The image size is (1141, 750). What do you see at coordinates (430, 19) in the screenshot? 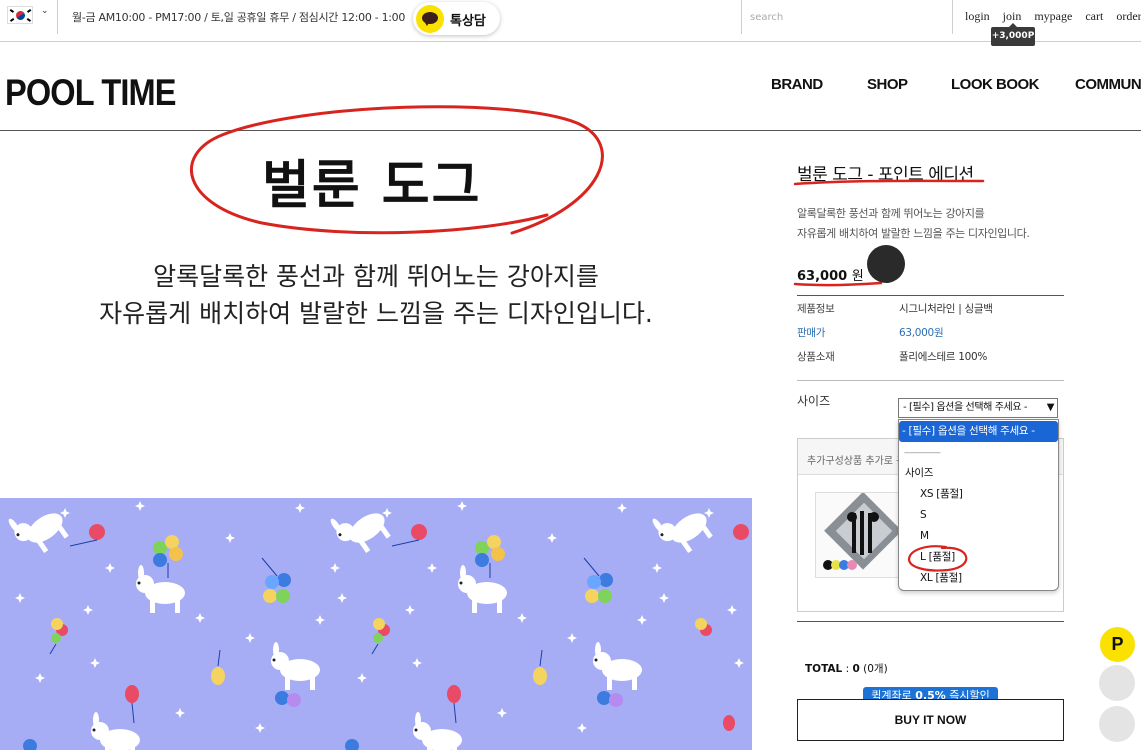
I see `kakao-talk-icon` at bounding box center [430, 19].